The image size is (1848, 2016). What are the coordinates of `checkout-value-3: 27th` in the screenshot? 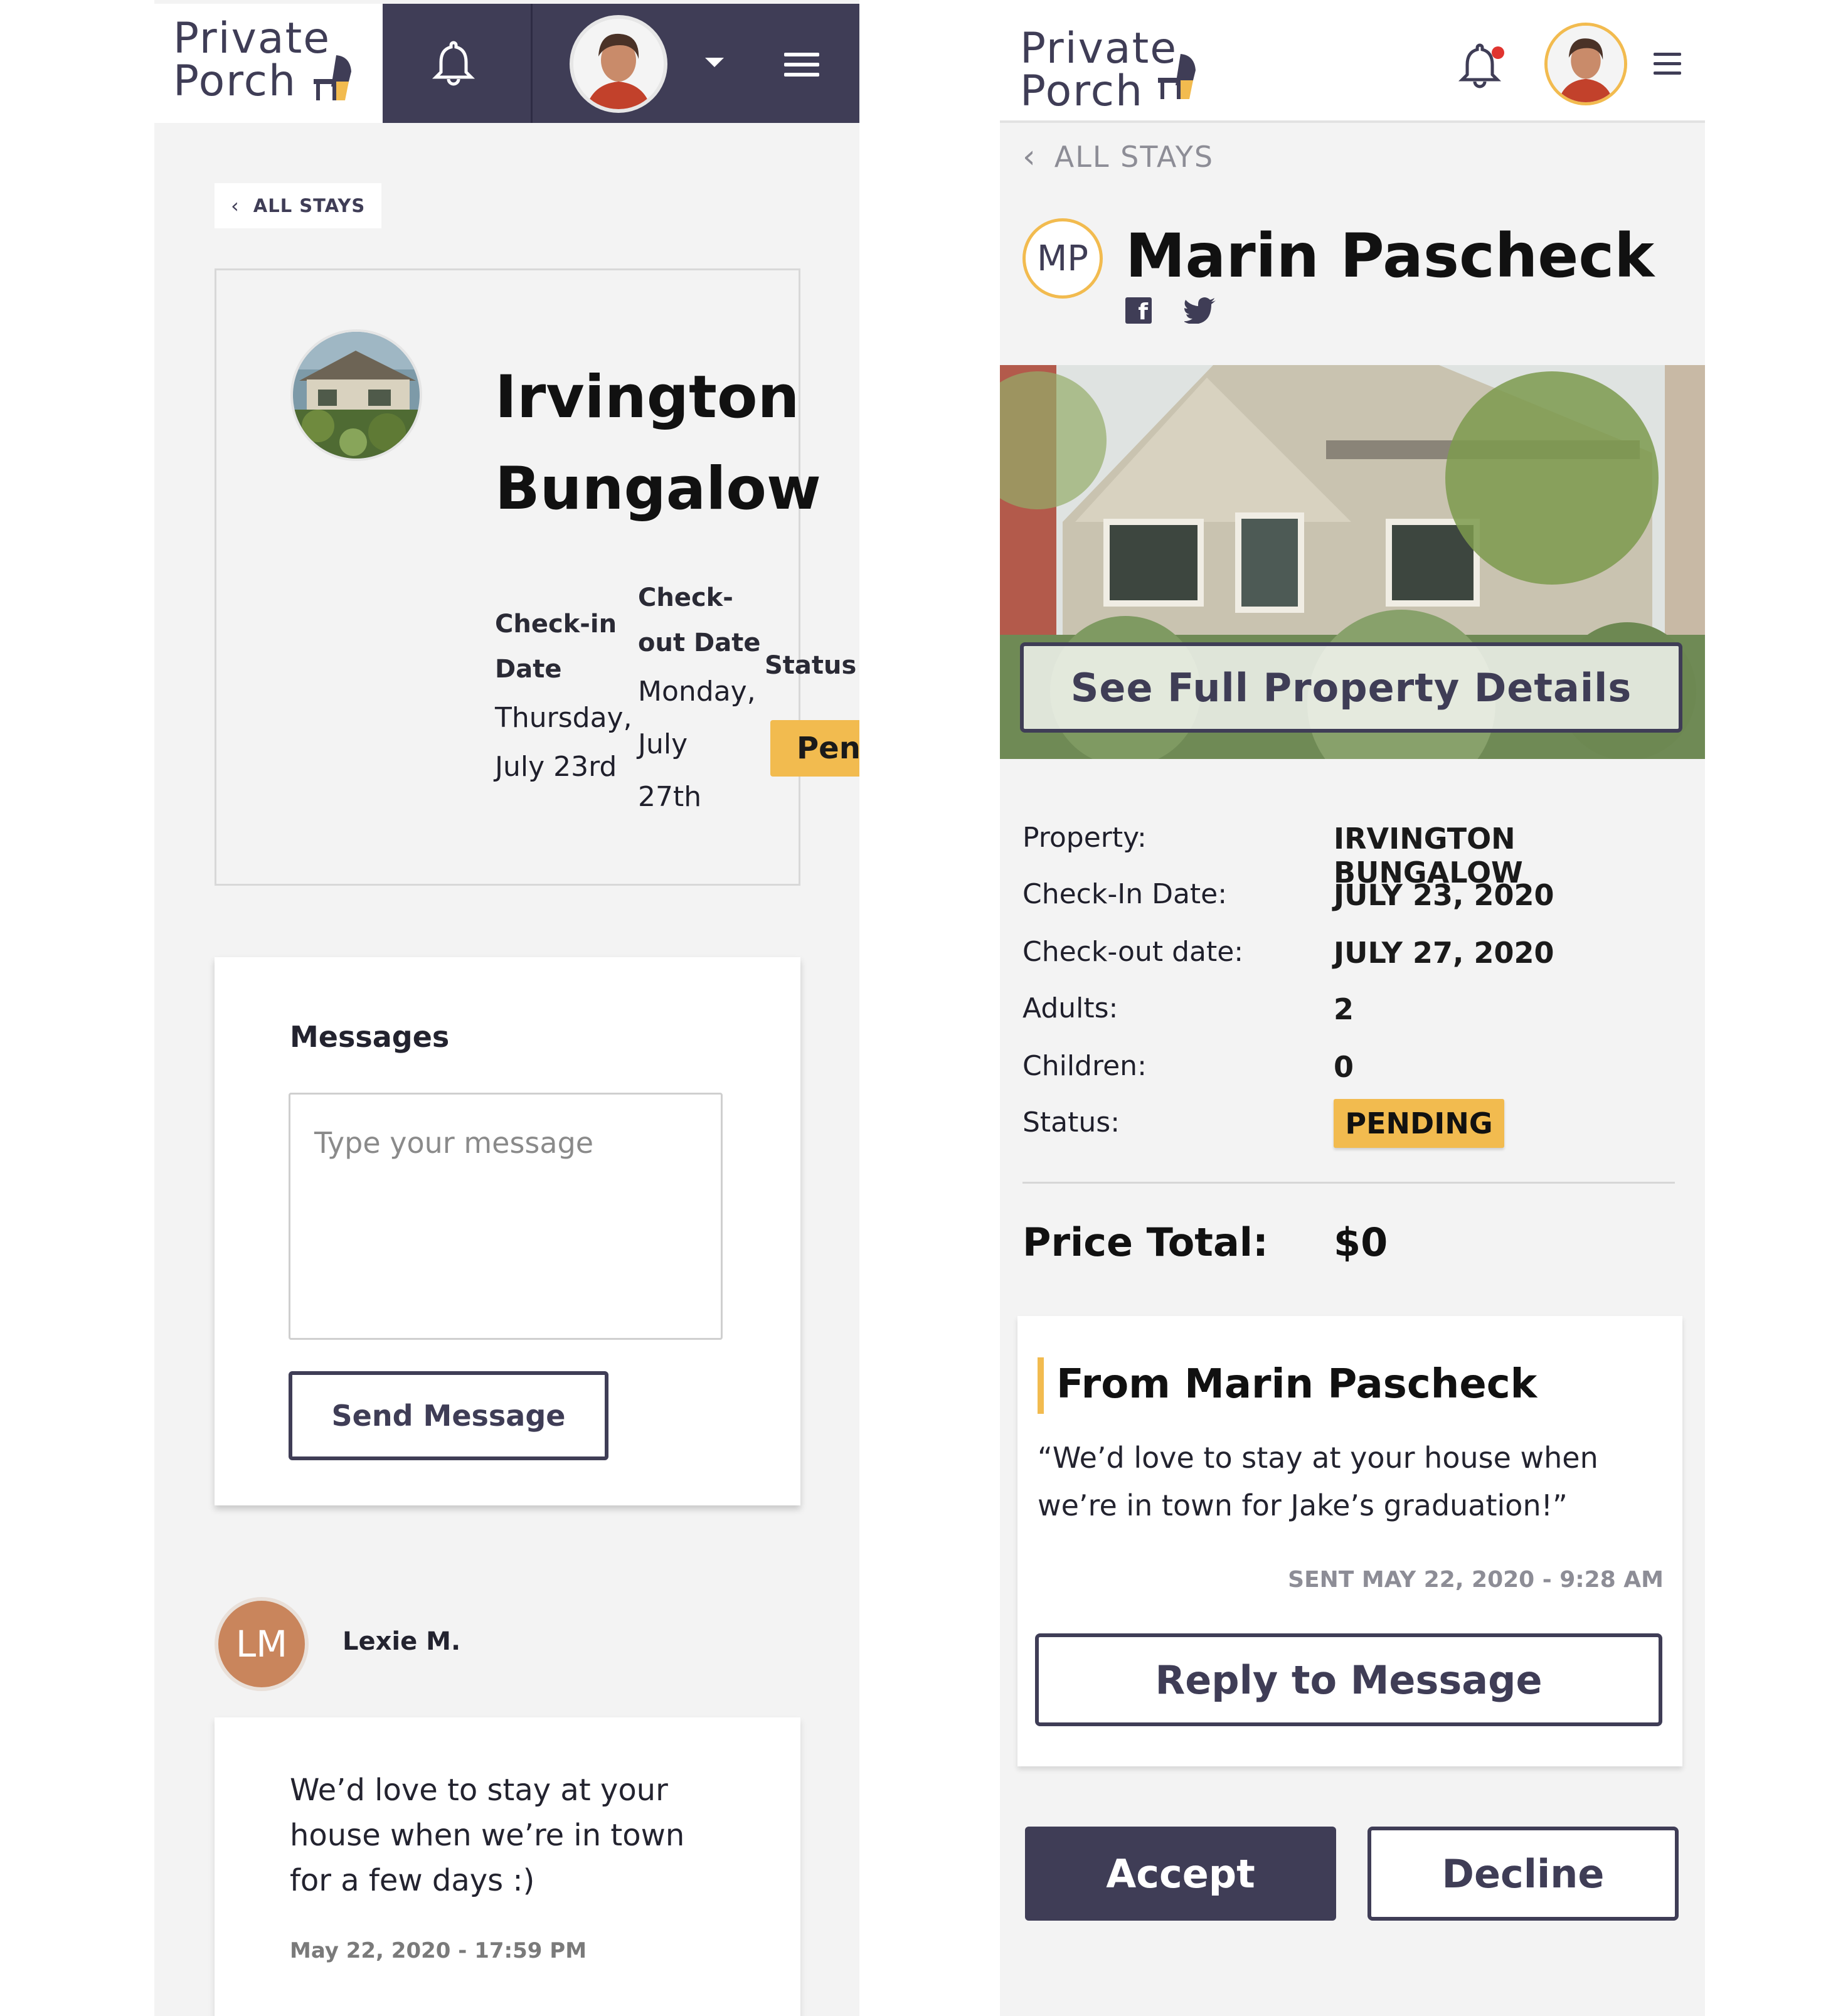 It's located at (670, 797).